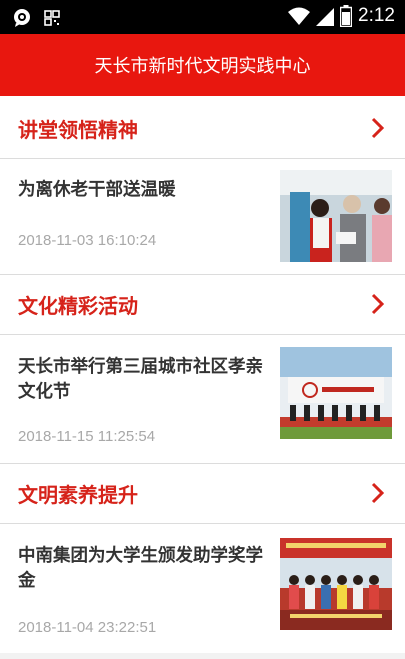 Image resolution: width=405 pixels, height=659 pixels. What do you see at coordinates (202, 304) in the screenshot?
I see `section-header-culture: 文化精彩活动` at bounding box center [202, 304].